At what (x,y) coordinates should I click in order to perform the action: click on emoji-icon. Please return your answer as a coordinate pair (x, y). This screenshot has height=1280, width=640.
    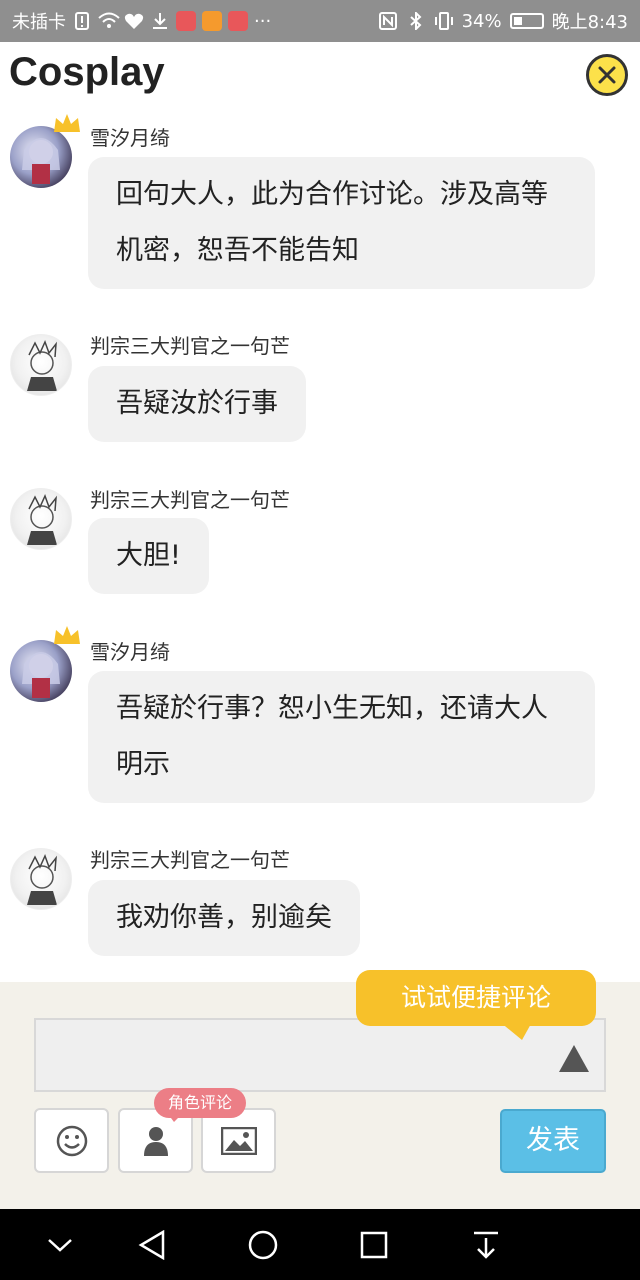
    Looking at the image, I should click on (71, 1140).